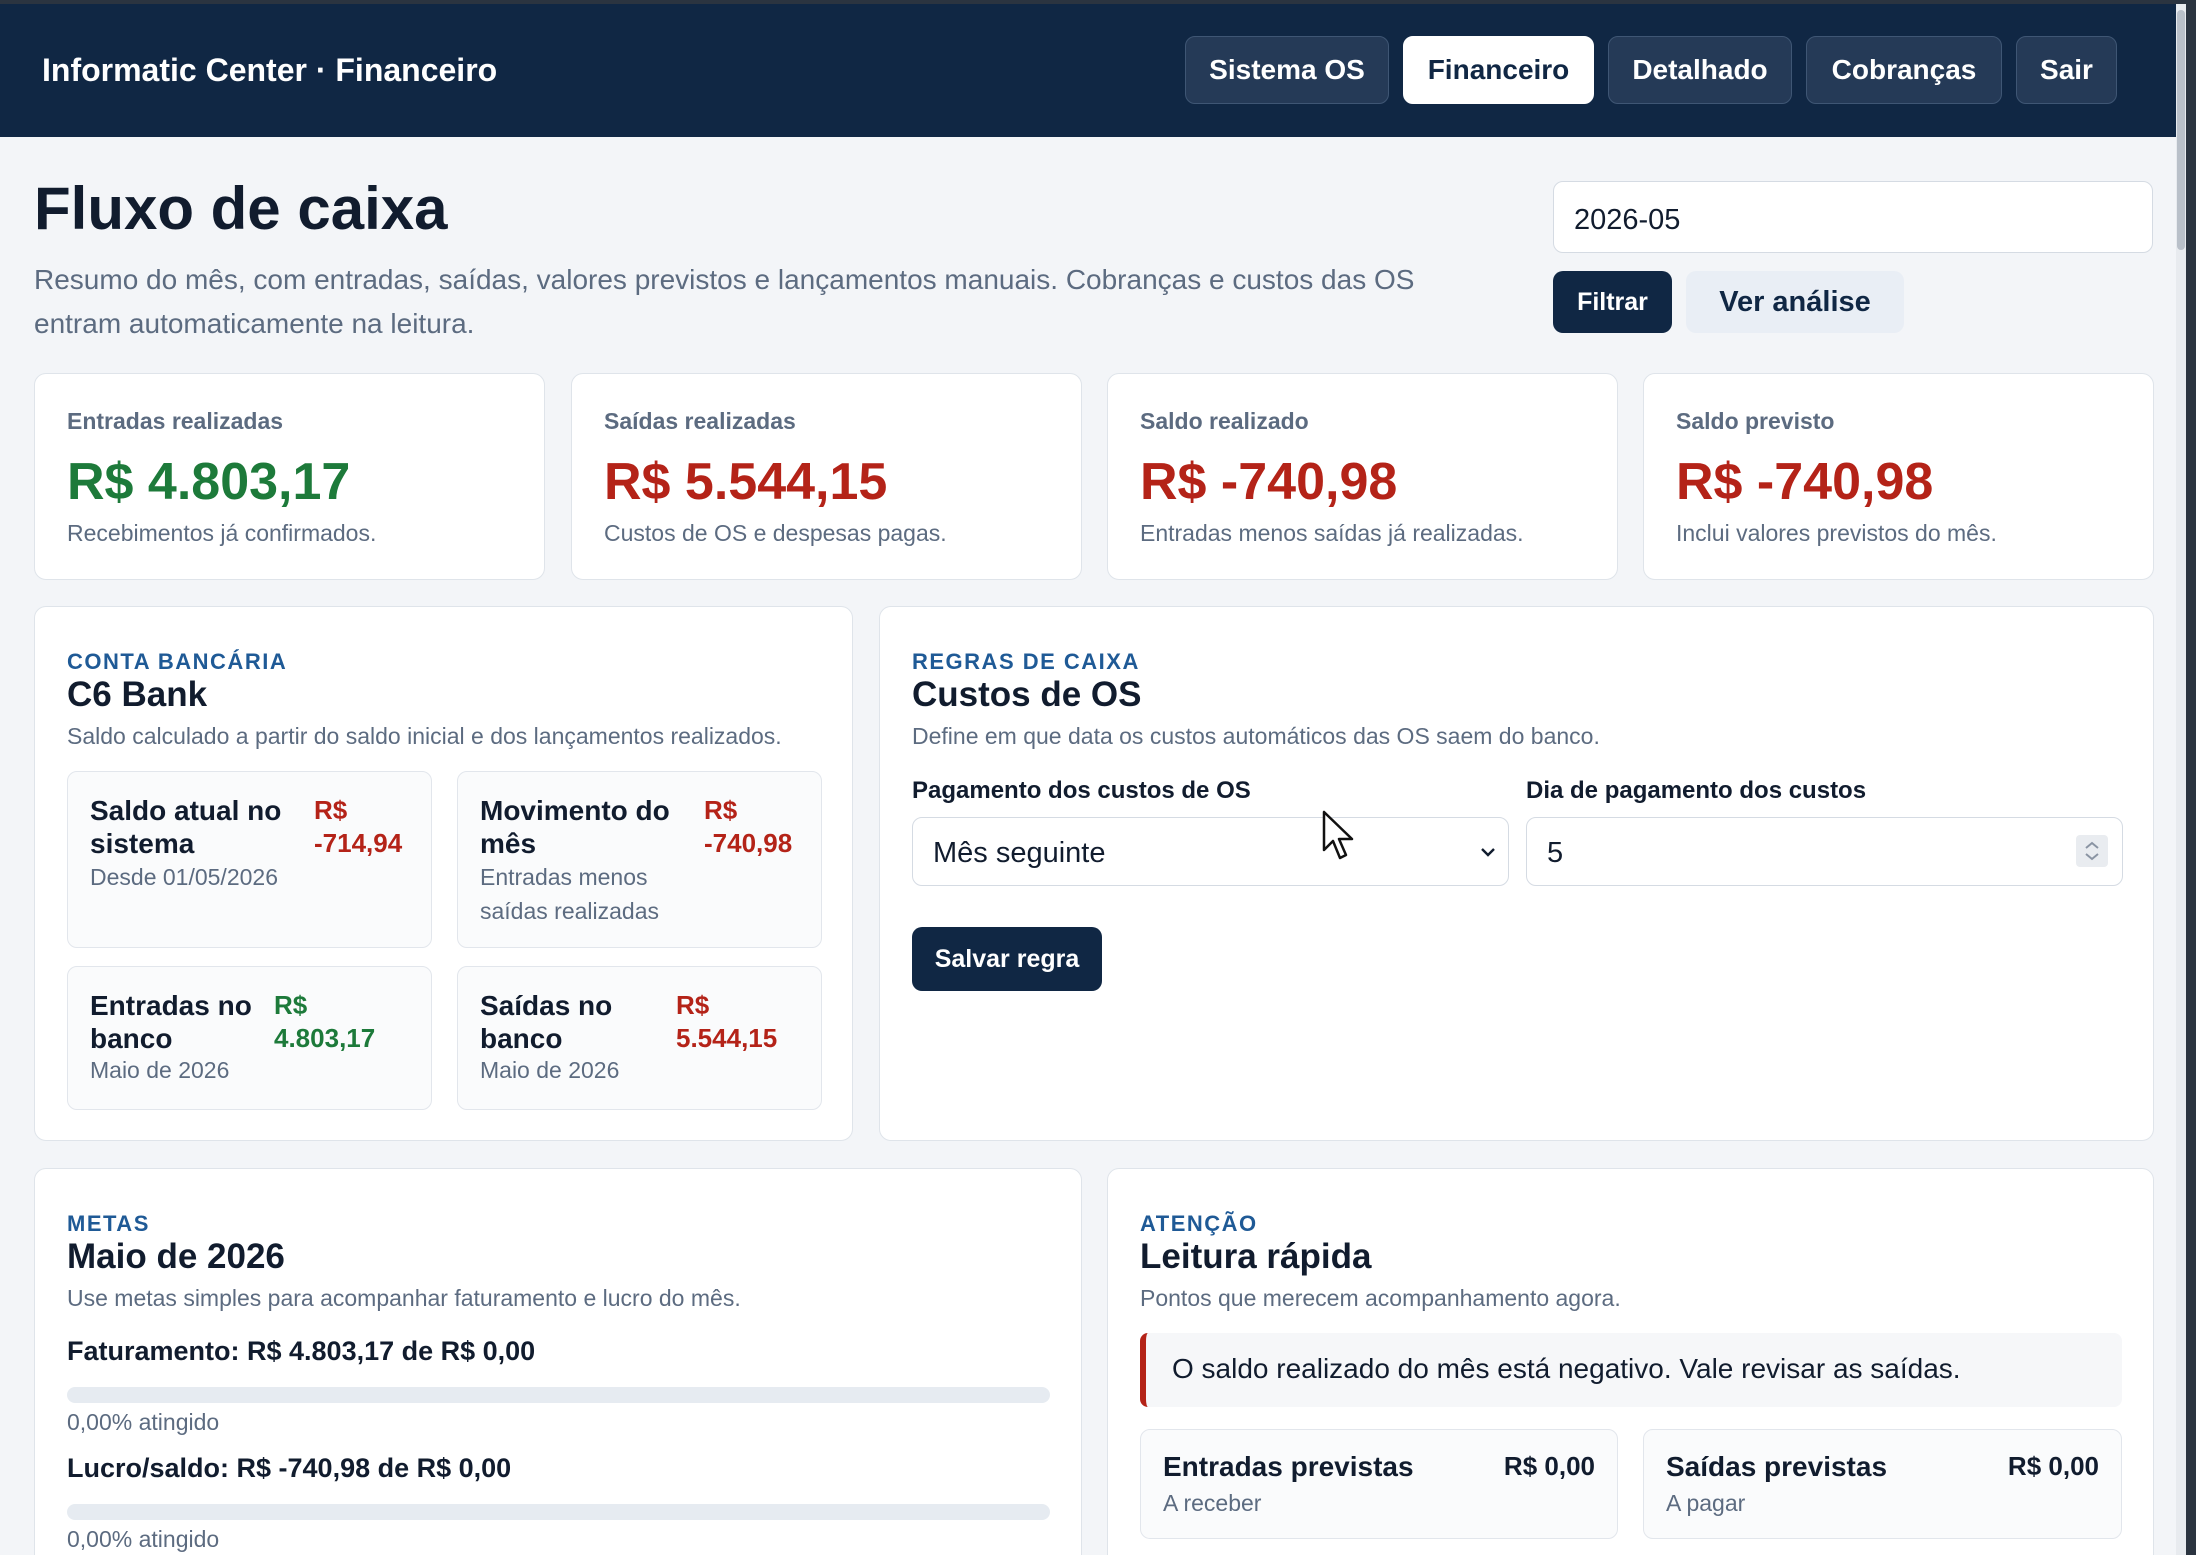 Image resolution: width=2196 pixels, height=1555 pixels. Describe the element at coordinates (775, 533) in the screenshot. I see `kpi-note: Custos de OS e despesas pagas.` at that location.